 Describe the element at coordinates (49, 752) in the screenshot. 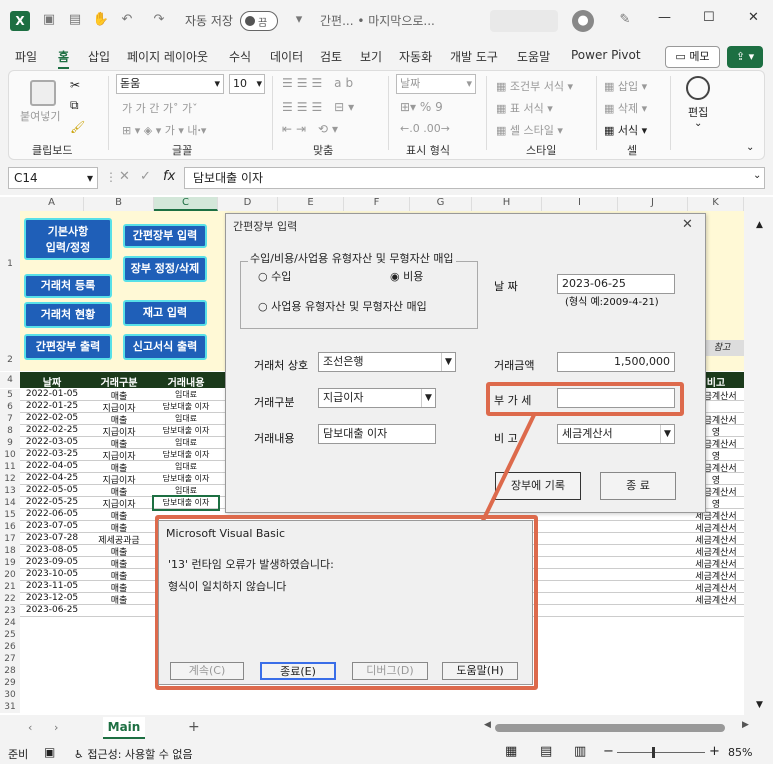

I see `macro-record-icon: ▣` at that location.